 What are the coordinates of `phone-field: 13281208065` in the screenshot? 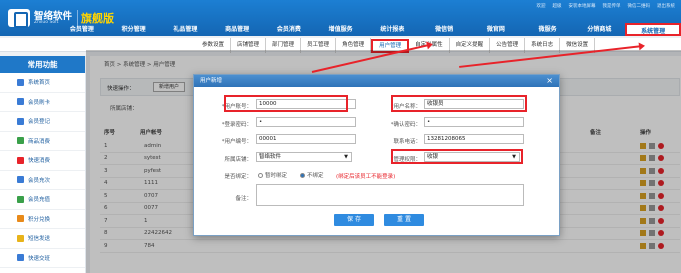 It's located at (474, 139).